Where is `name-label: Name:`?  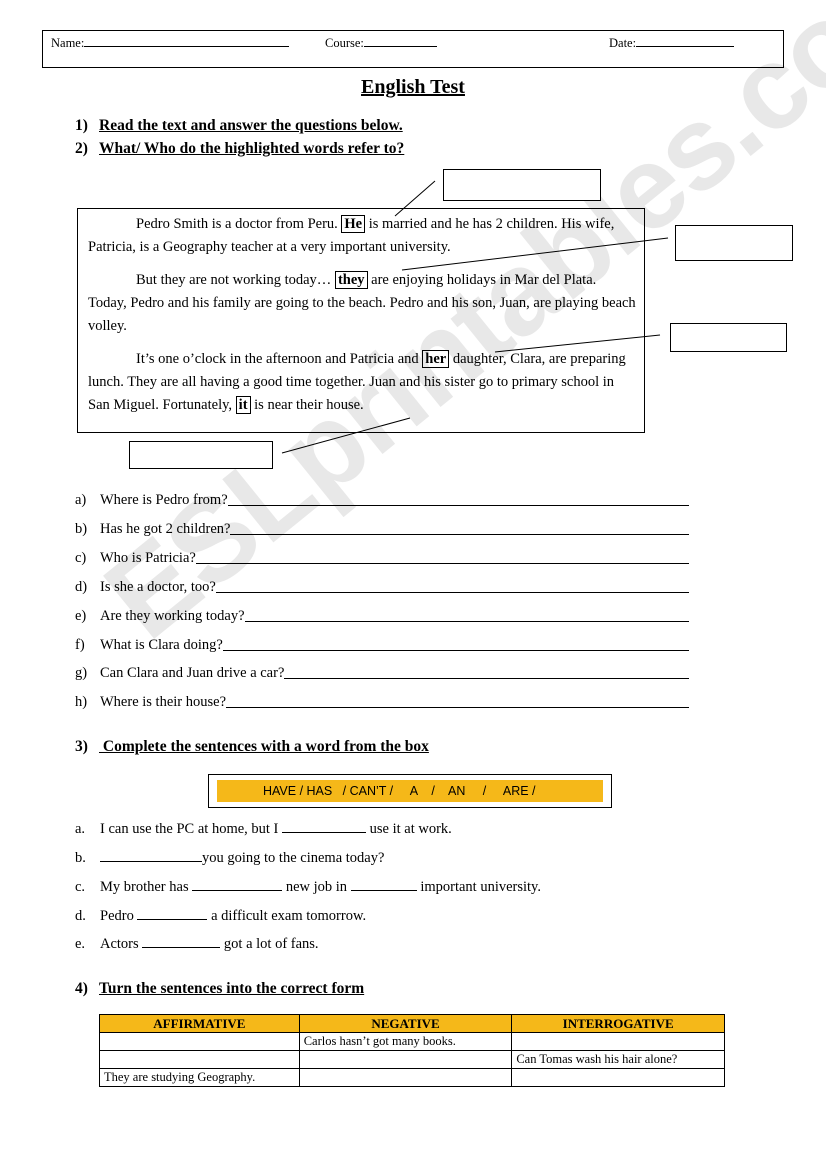
name-label: Name: is located at coordinates (68, 43).